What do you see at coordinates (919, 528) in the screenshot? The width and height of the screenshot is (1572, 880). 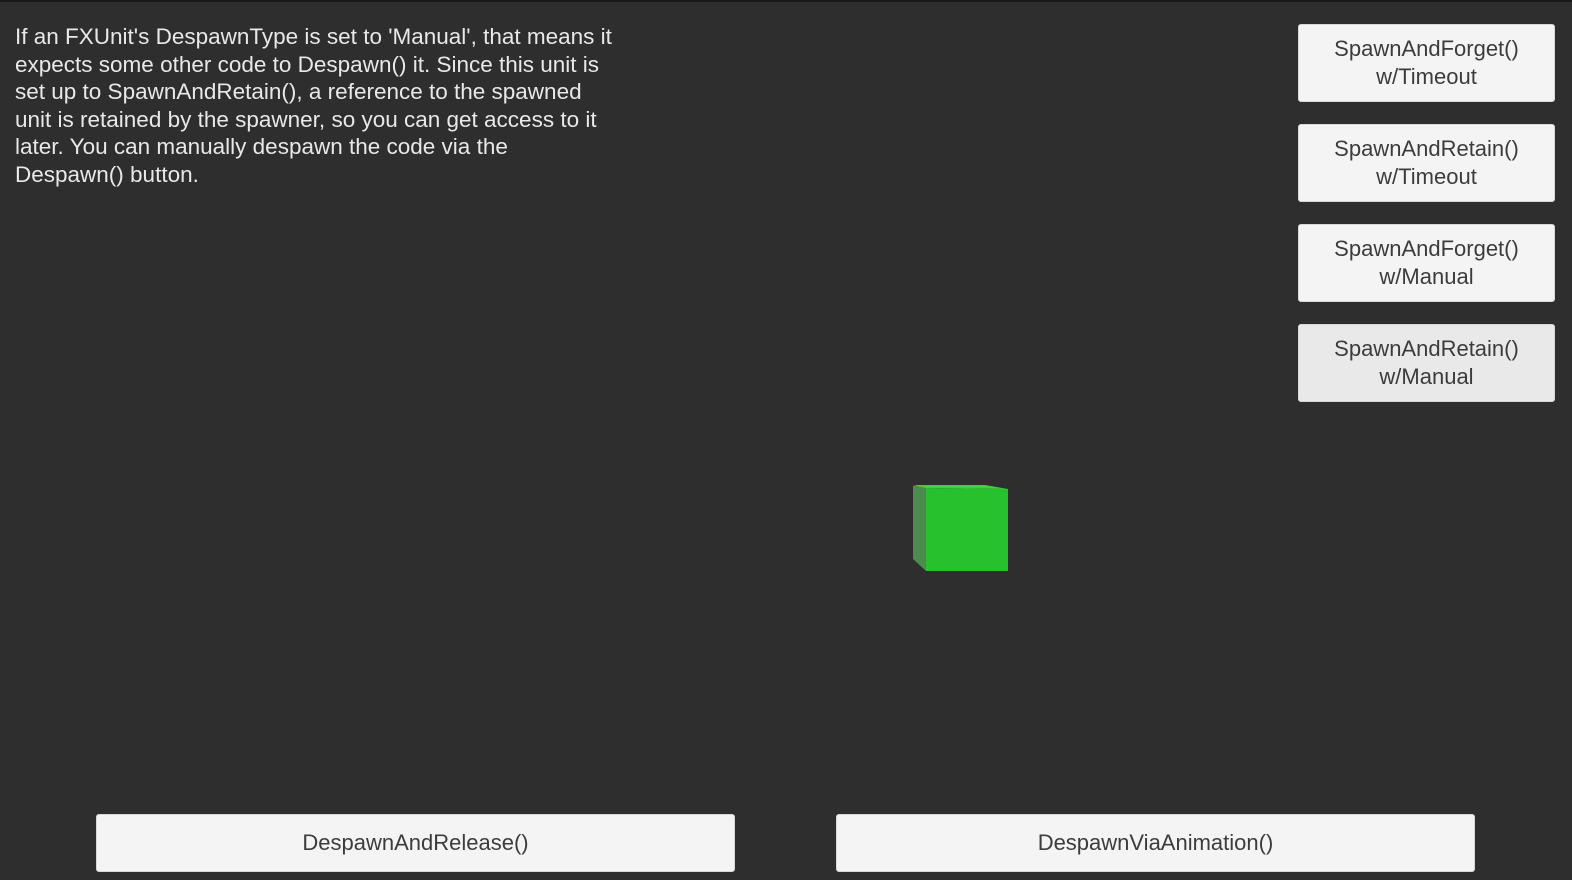 I see `cube-left-face` at bounding box center [919, 528].